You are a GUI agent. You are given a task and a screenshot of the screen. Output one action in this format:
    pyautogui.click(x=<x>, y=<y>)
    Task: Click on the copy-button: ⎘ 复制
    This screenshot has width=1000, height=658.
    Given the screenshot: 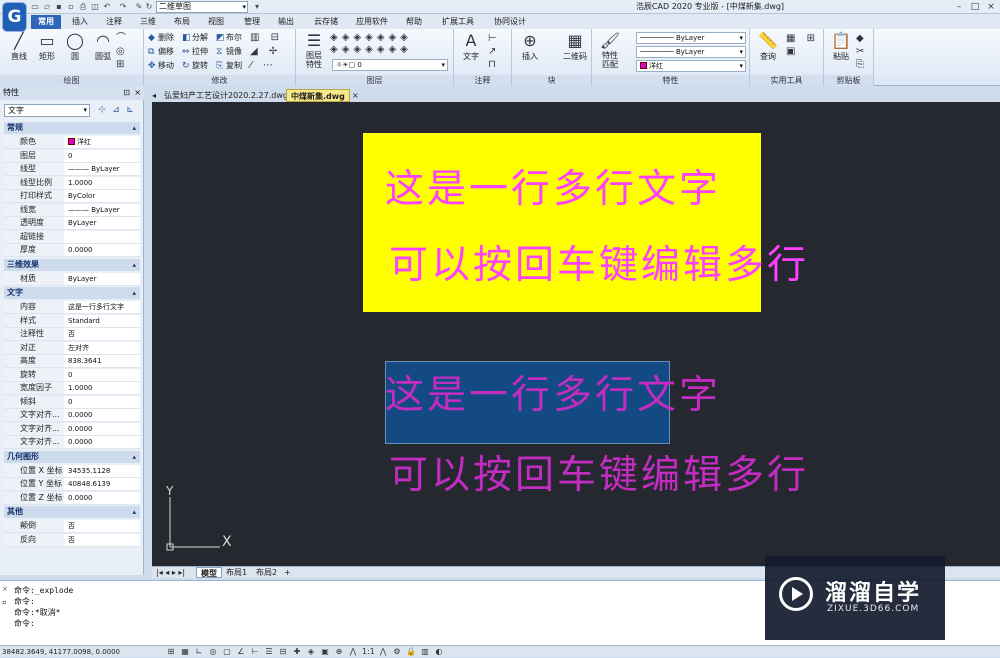 What is the action you would take?
    pyautogui.click(x=229, y=65)
    